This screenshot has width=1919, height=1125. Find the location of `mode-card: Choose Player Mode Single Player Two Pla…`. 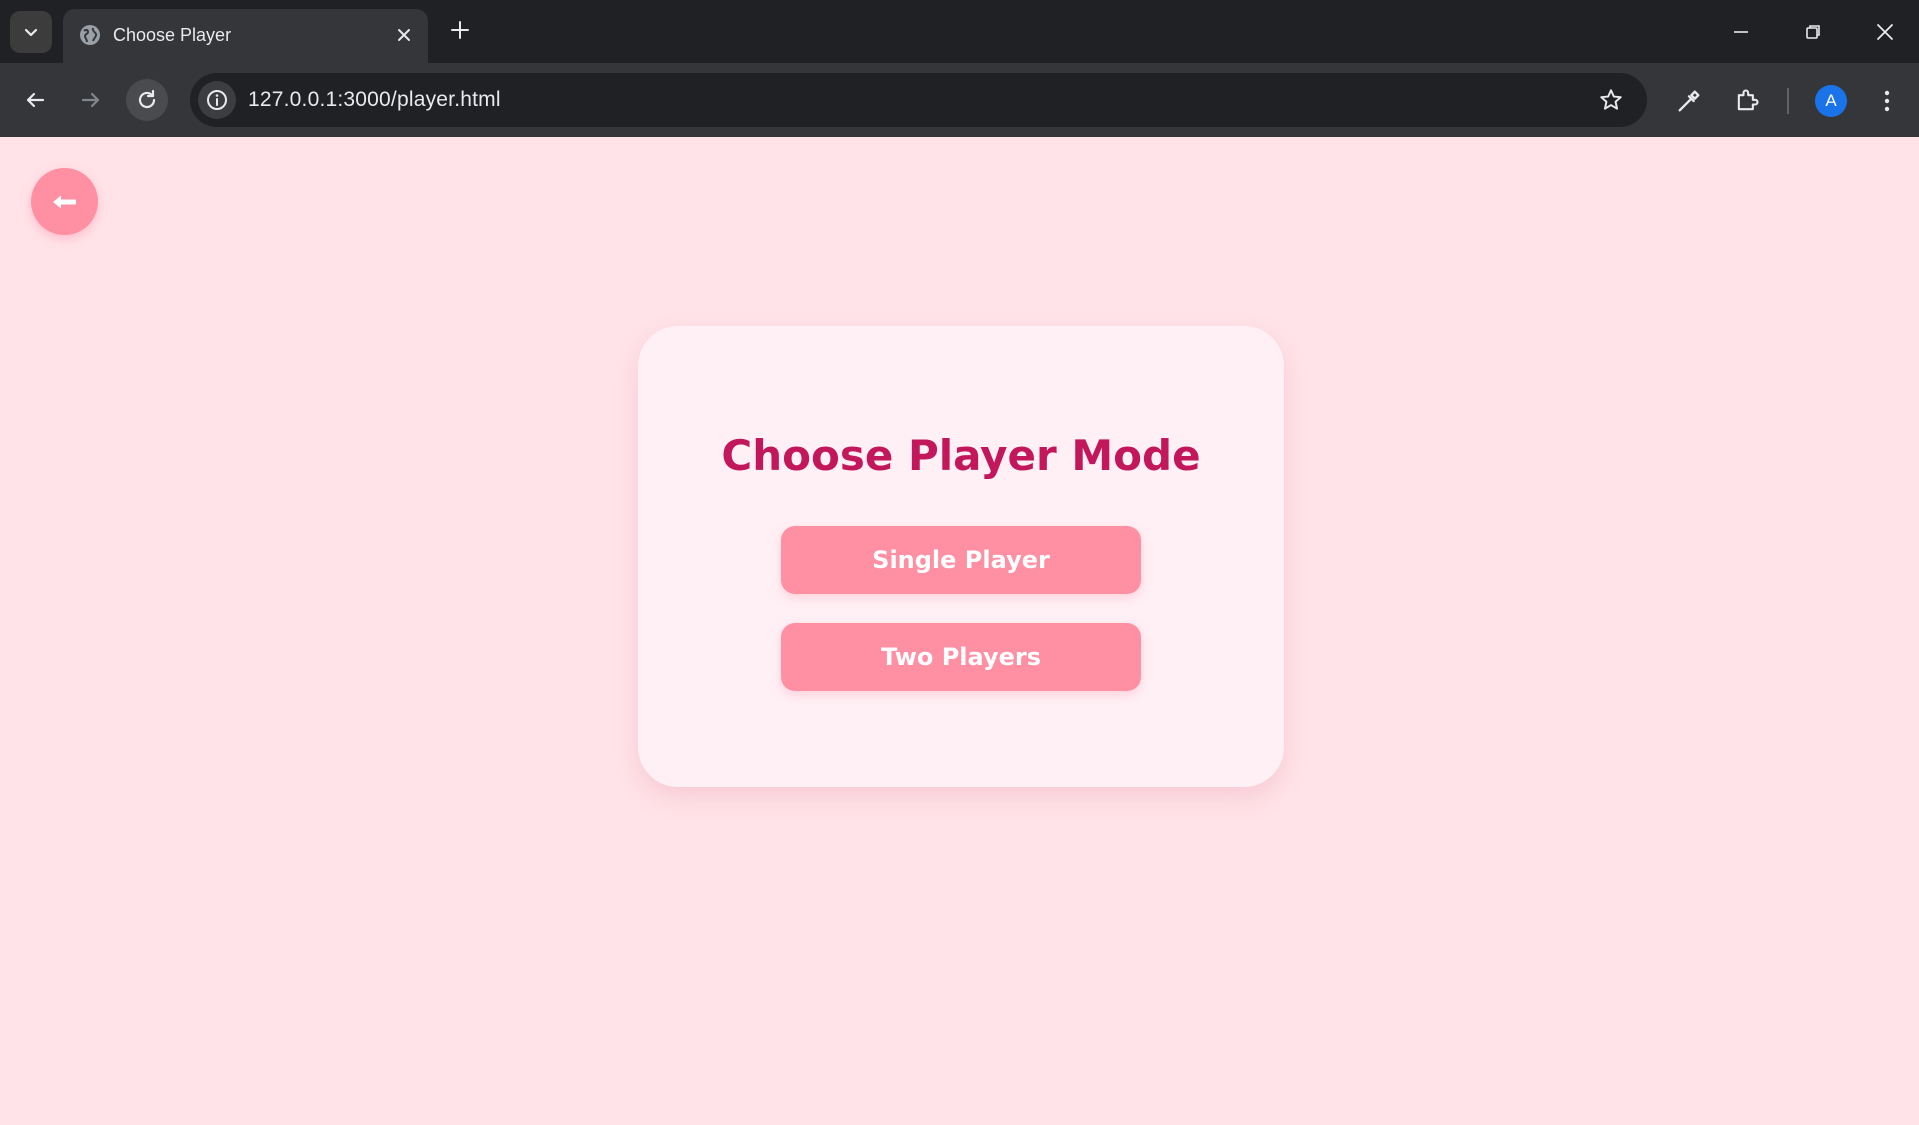

mode-card: Choose Player Mode Single Player Two Pla… is located at coordinates (961, 556).